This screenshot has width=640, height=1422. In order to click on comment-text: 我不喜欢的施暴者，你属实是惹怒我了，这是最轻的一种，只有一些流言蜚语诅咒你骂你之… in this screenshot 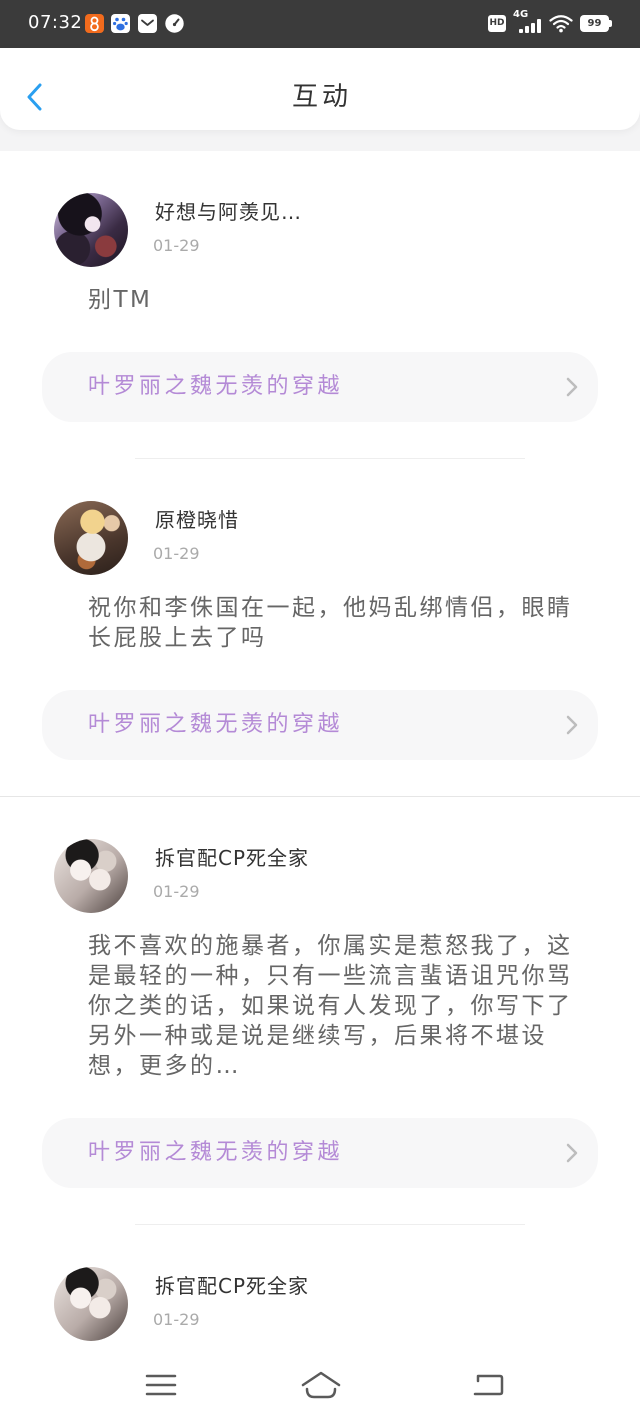, I will do `click(330, 1006)`.